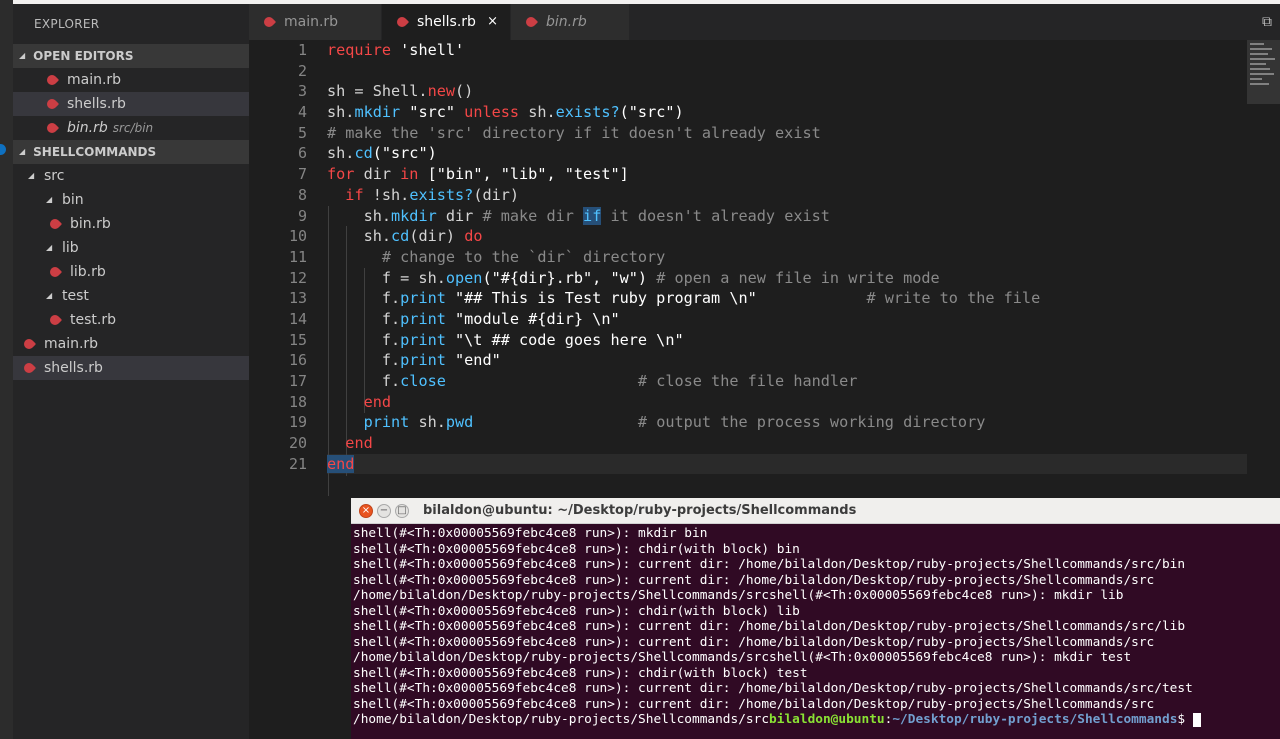 This screenshot has width=1280, height=739. I want to click on tree-folder-src: ◢ src, so click(131, 176).